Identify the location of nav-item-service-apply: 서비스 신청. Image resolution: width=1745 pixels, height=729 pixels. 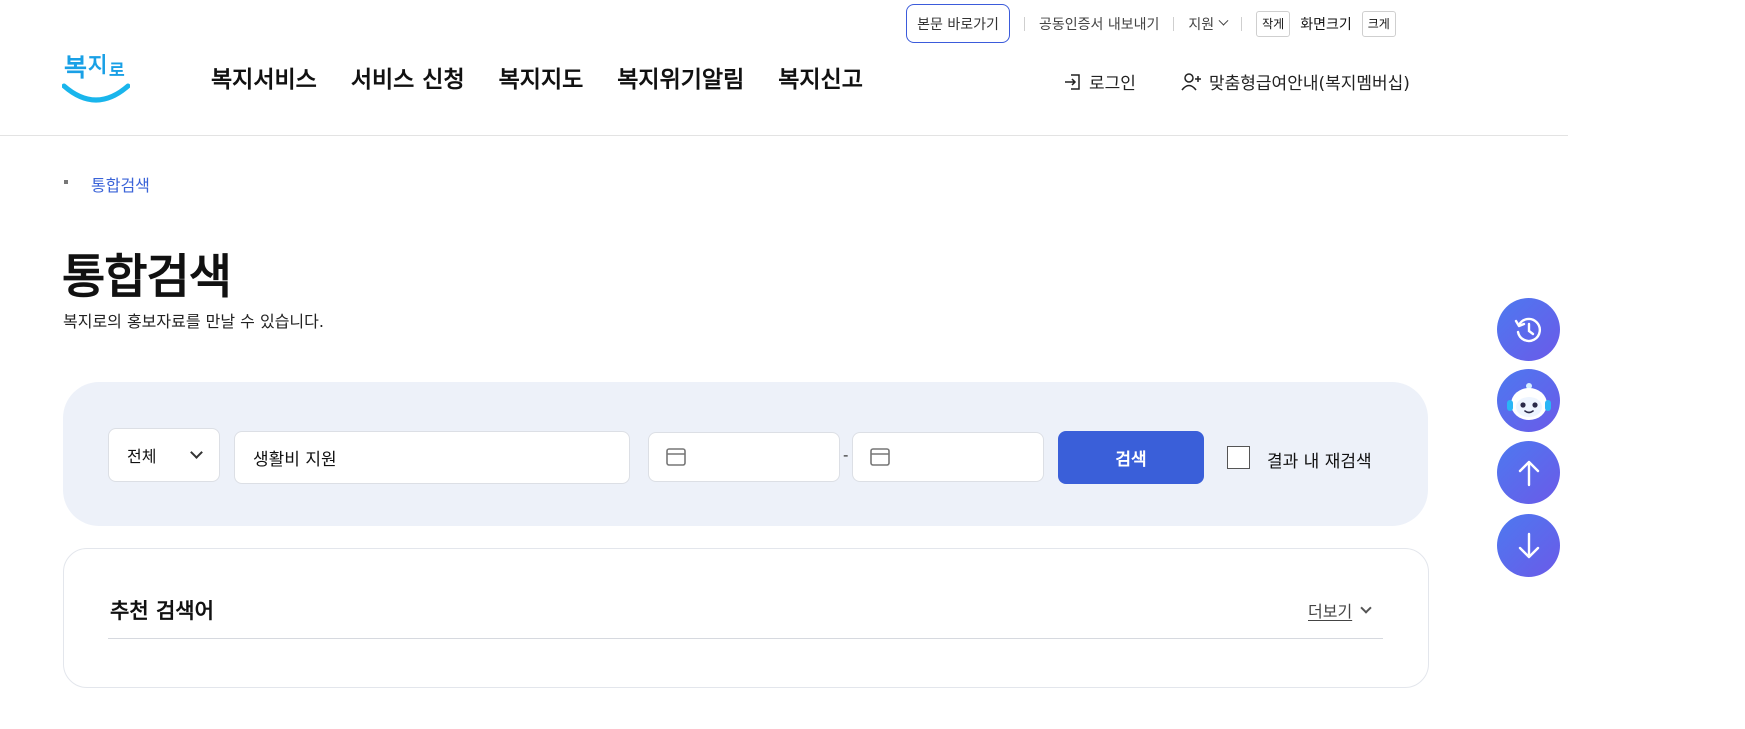
(408, 77).